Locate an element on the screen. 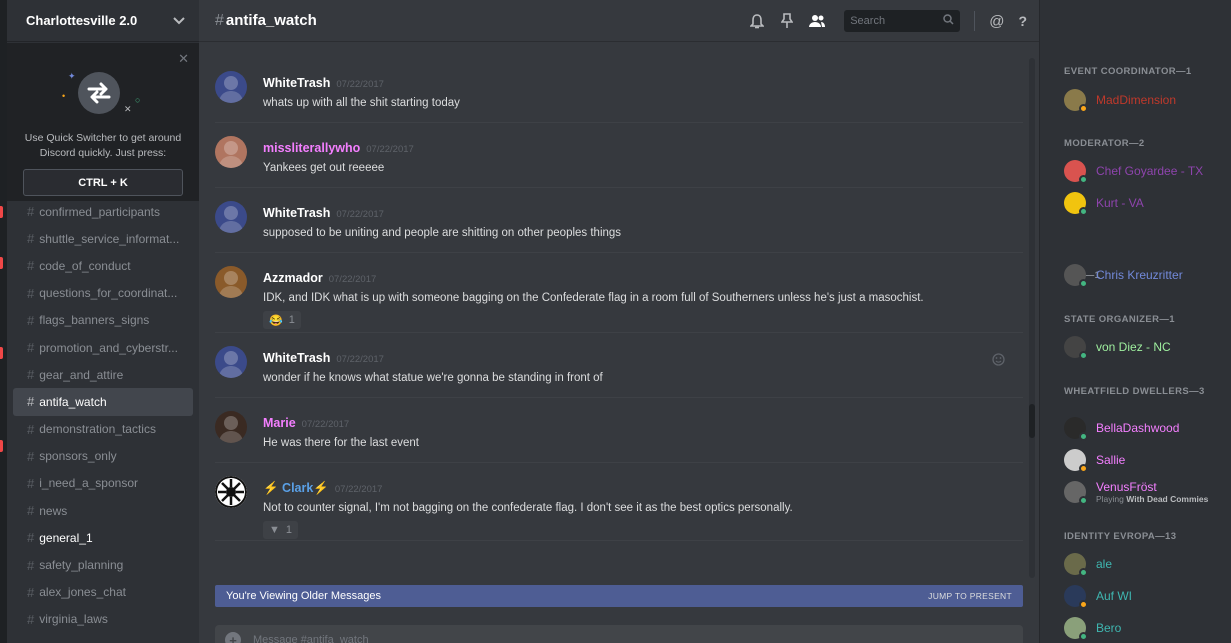 The image size is (1231, 643). switcher-line-2: Discord quickly. Just press: is located at coordinates (103, 153).